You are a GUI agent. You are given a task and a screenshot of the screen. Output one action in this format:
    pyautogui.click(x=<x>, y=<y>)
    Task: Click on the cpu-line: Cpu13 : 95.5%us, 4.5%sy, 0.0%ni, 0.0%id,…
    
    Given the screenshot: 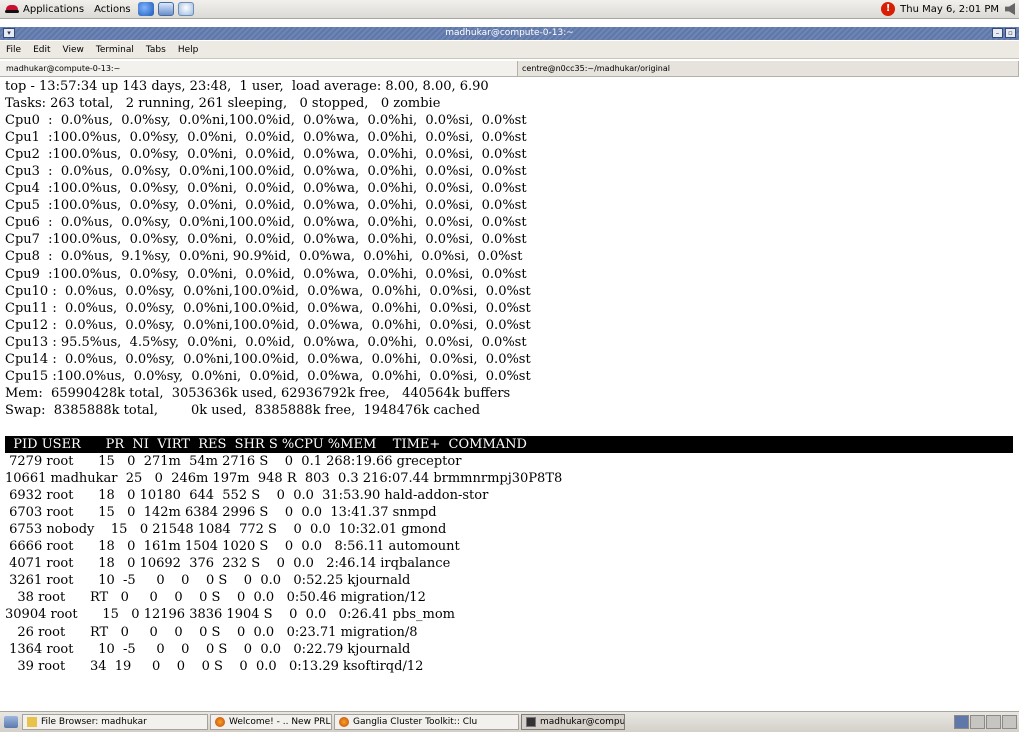 What is the action you would take?
    pyautogui.click(x=266, y=342)
    